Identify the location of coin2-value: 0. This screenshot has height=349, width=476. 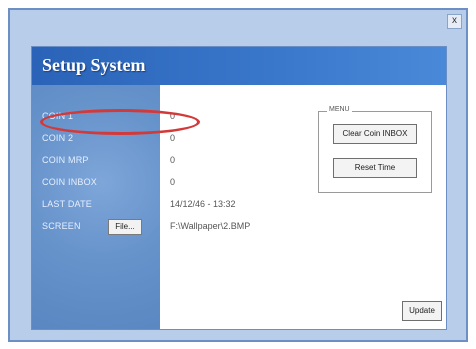
(173, 138).